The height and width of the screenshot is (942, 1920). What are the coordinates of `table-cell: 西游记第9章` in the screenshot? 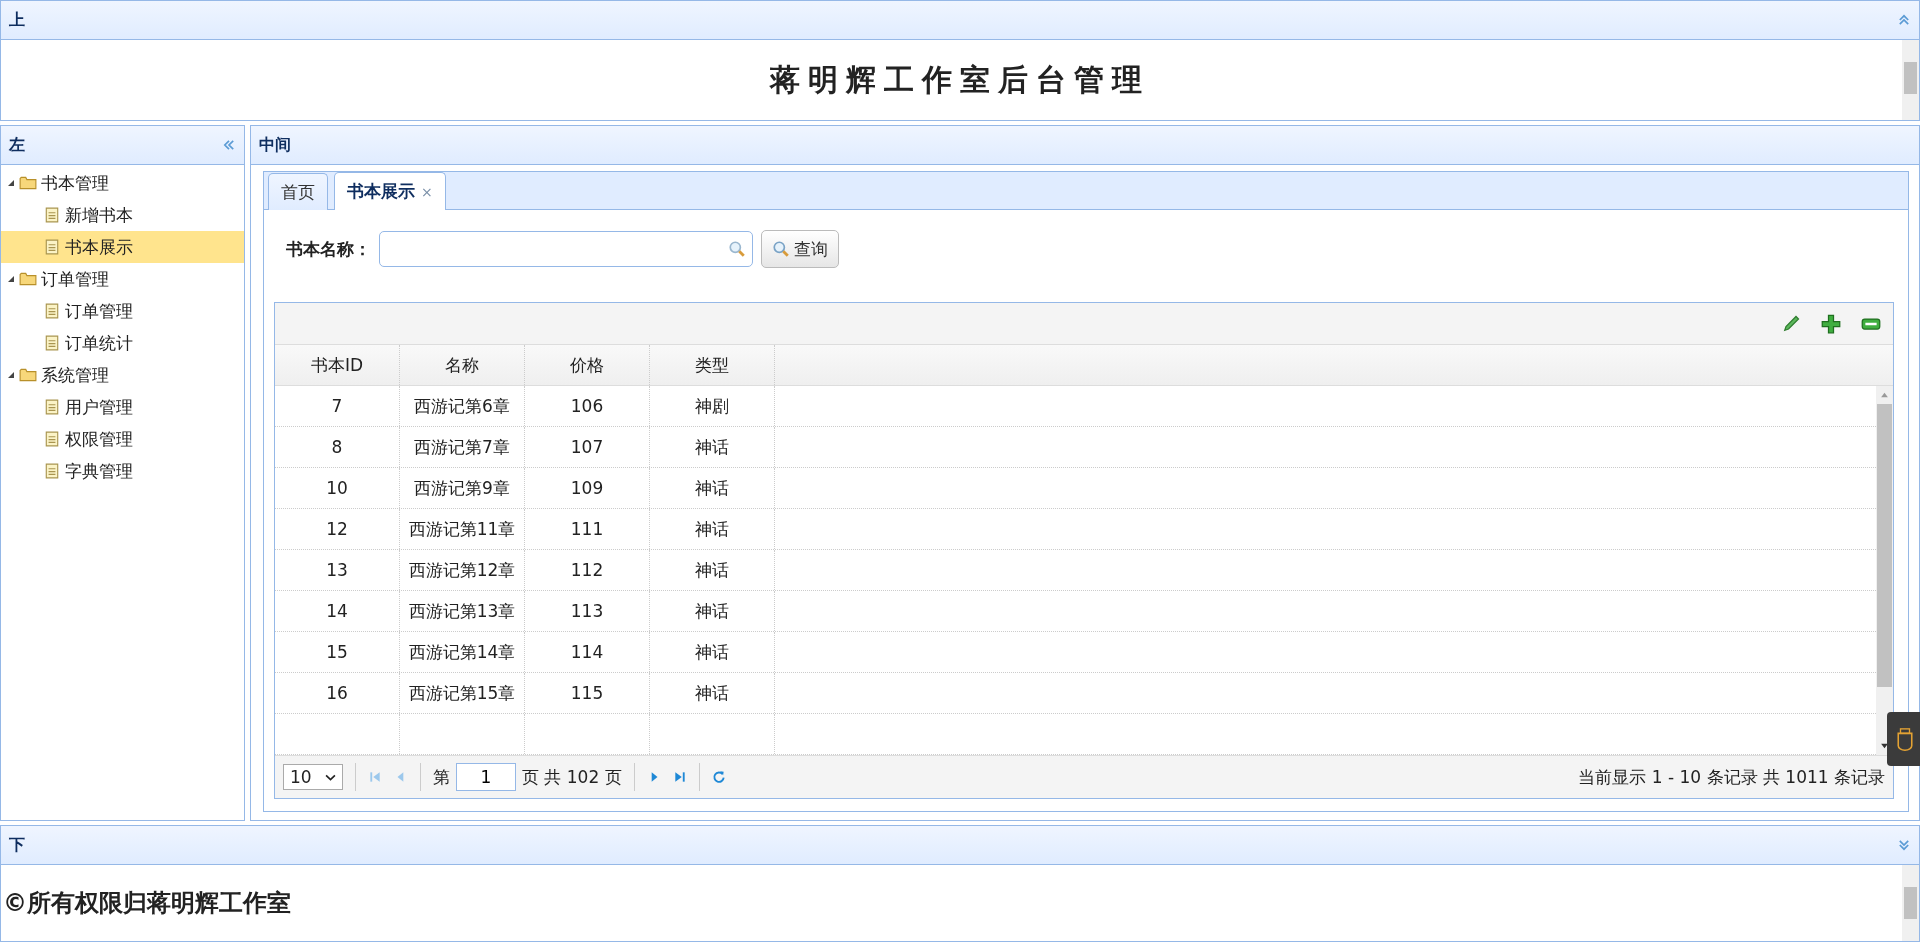 It's located at (462, 488).